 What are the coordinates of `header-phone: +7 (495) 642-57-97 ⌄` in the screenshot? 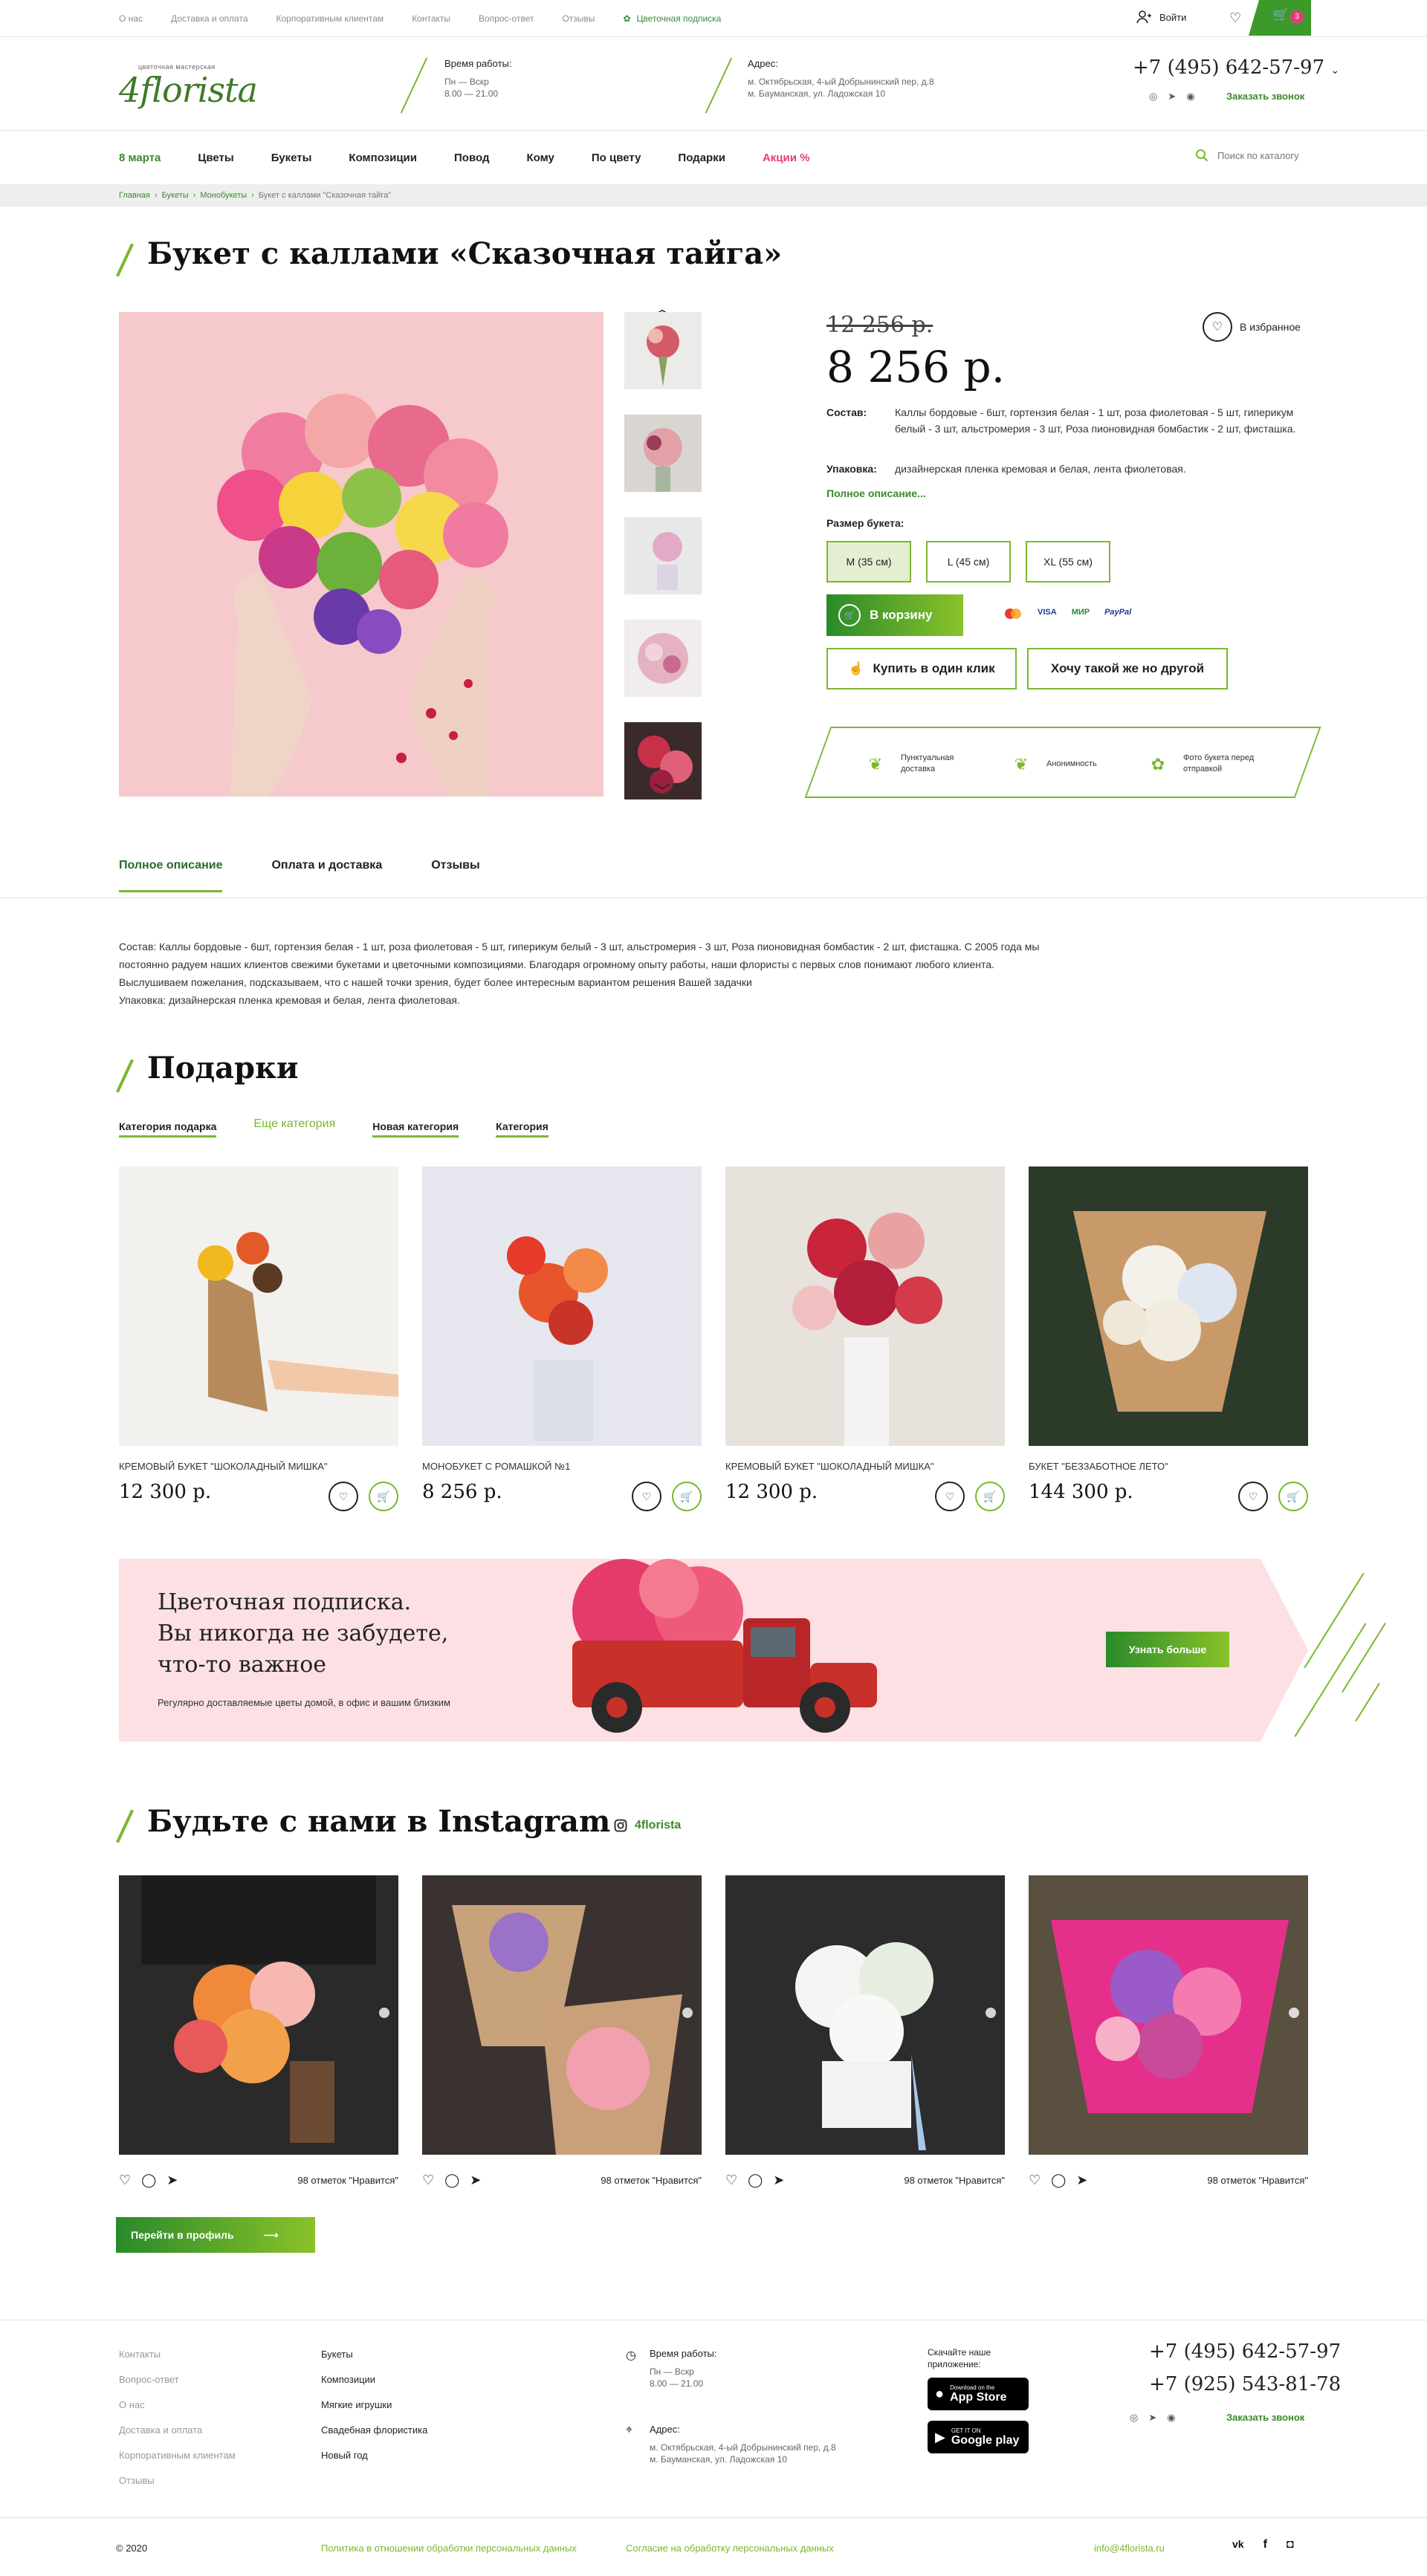 It's located at (1236, 67).